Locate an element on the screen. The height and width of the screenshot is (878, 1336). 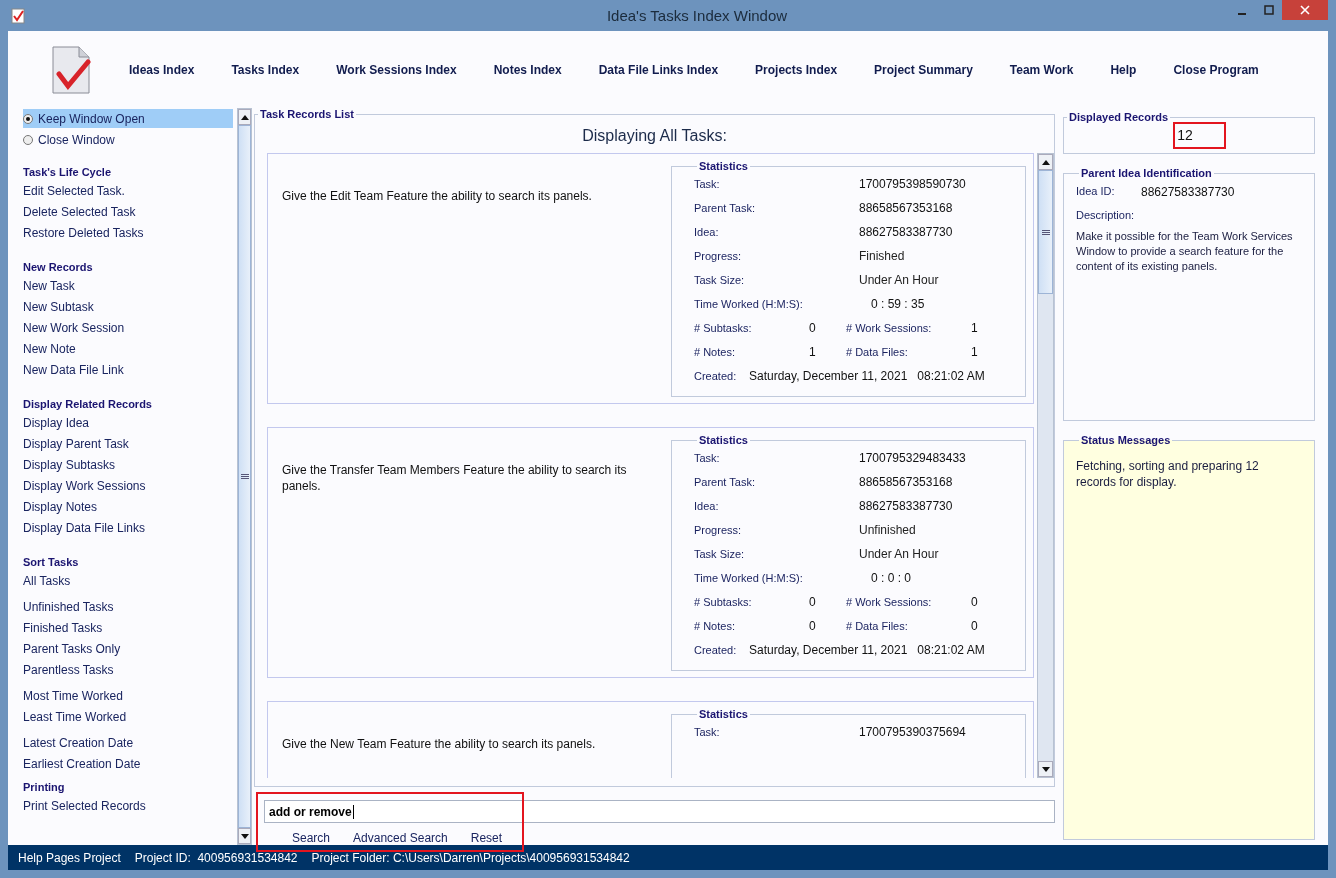
panel-title: Parent Idea Identification is located at coordinates (1146, 173).